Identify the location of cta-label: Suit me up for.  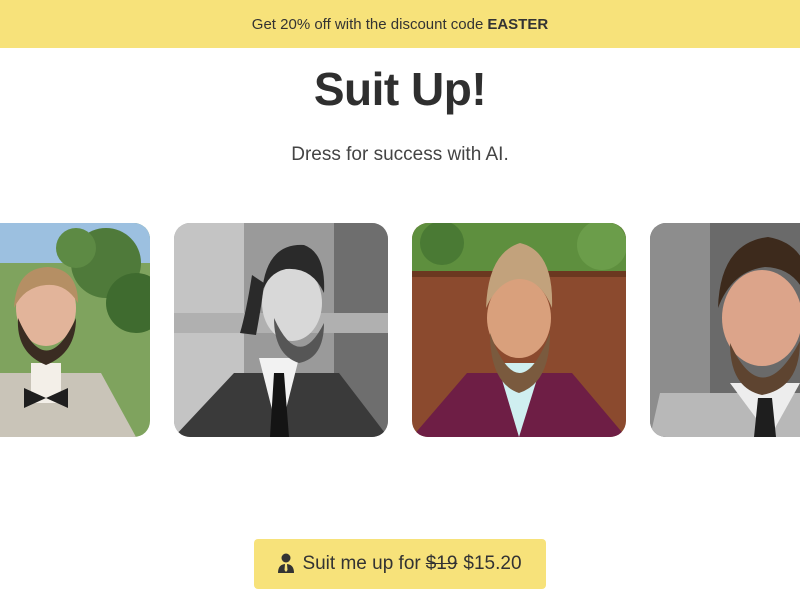
(361, 563).